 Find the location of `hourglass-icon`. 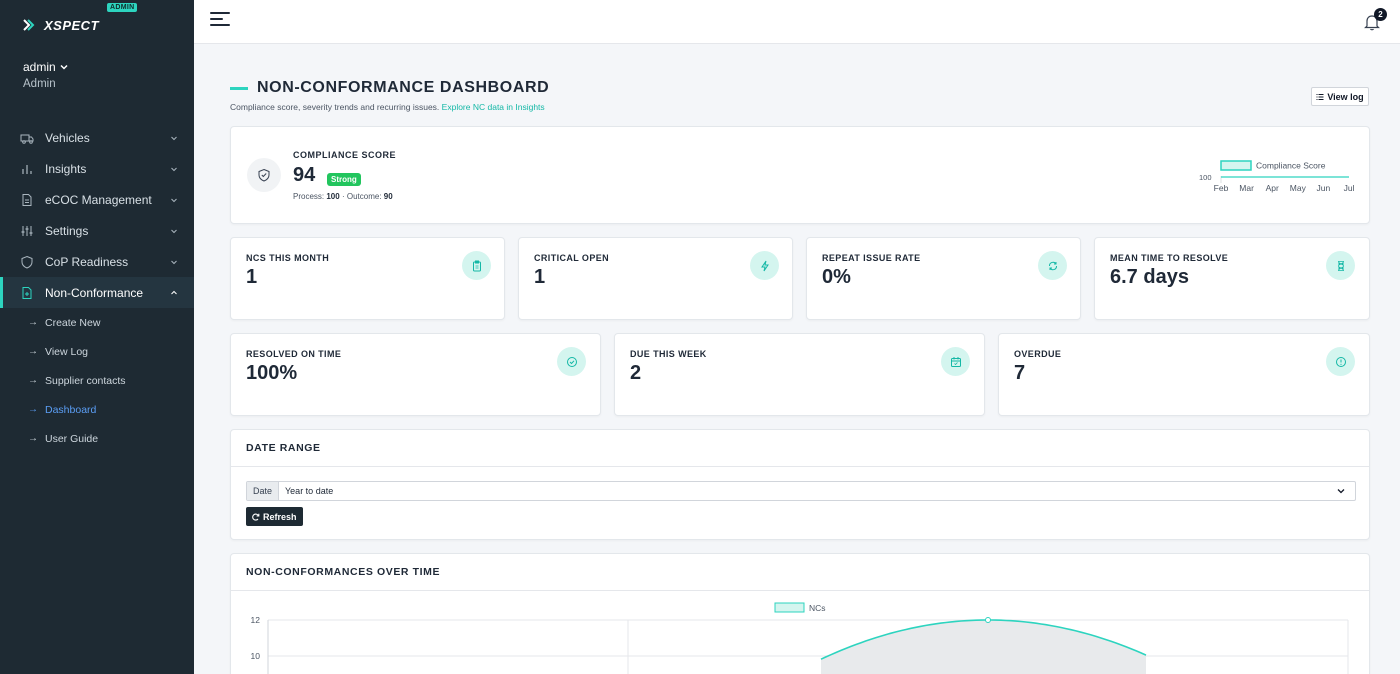

hourglass-icon is located at coordinates (1340, 265).